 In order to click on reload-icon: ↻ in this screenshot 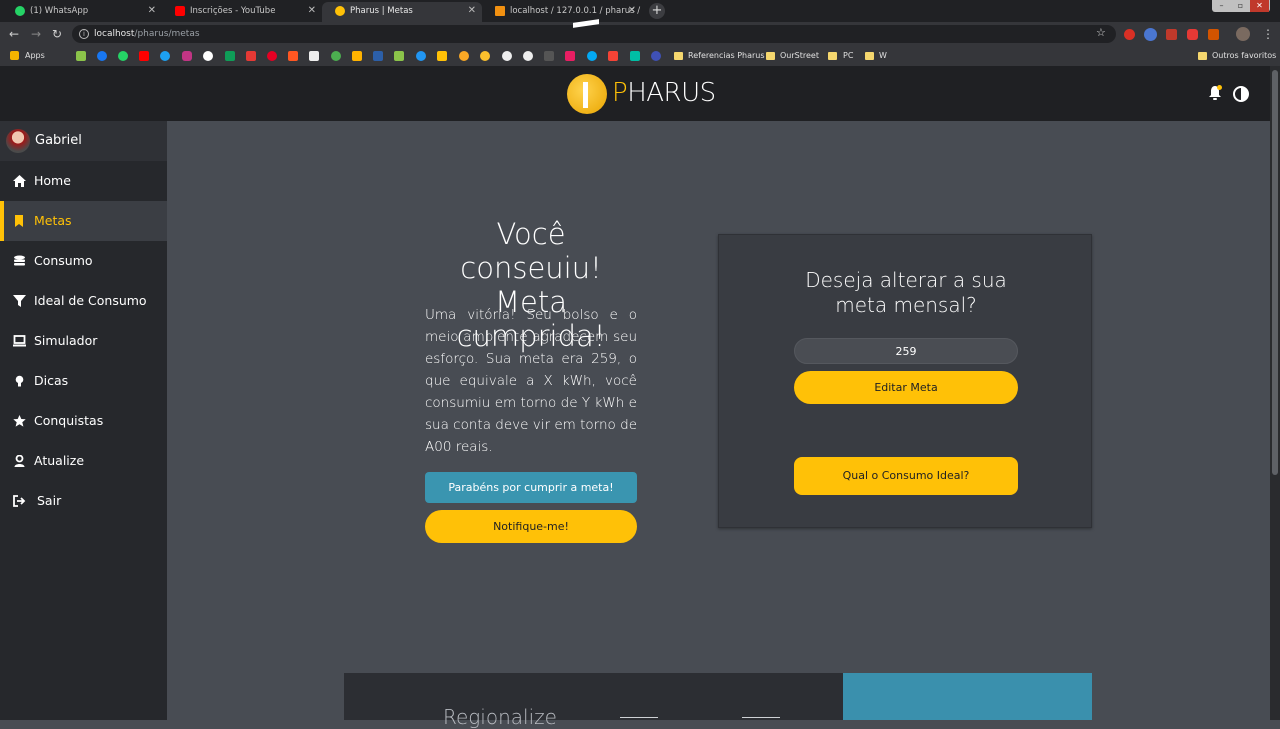, I will do `click(57, 34)`.